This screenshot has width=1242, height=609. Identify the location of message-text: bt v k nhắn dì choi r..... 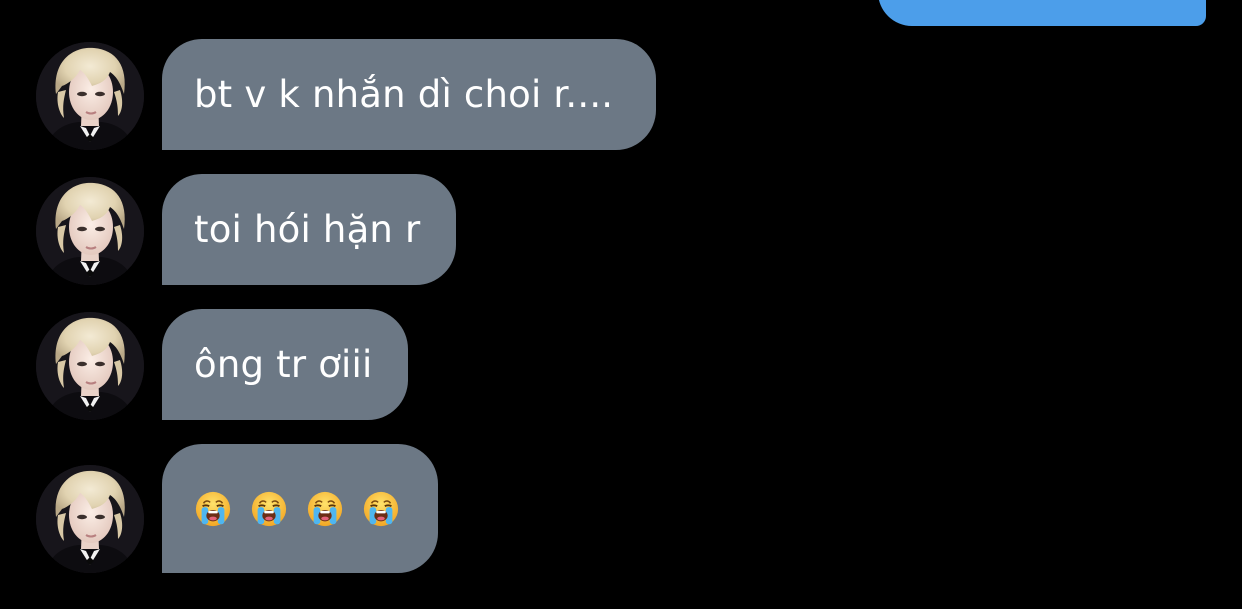
(404, 94).